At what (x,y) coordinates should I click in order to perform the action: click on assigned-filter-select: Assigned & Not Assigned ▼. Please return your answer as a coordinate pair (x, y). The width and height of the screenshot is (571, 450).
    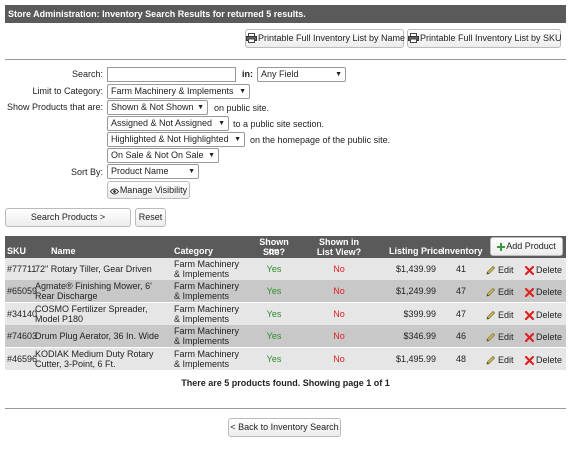
    Looking at the image, I should click on (168, 123).